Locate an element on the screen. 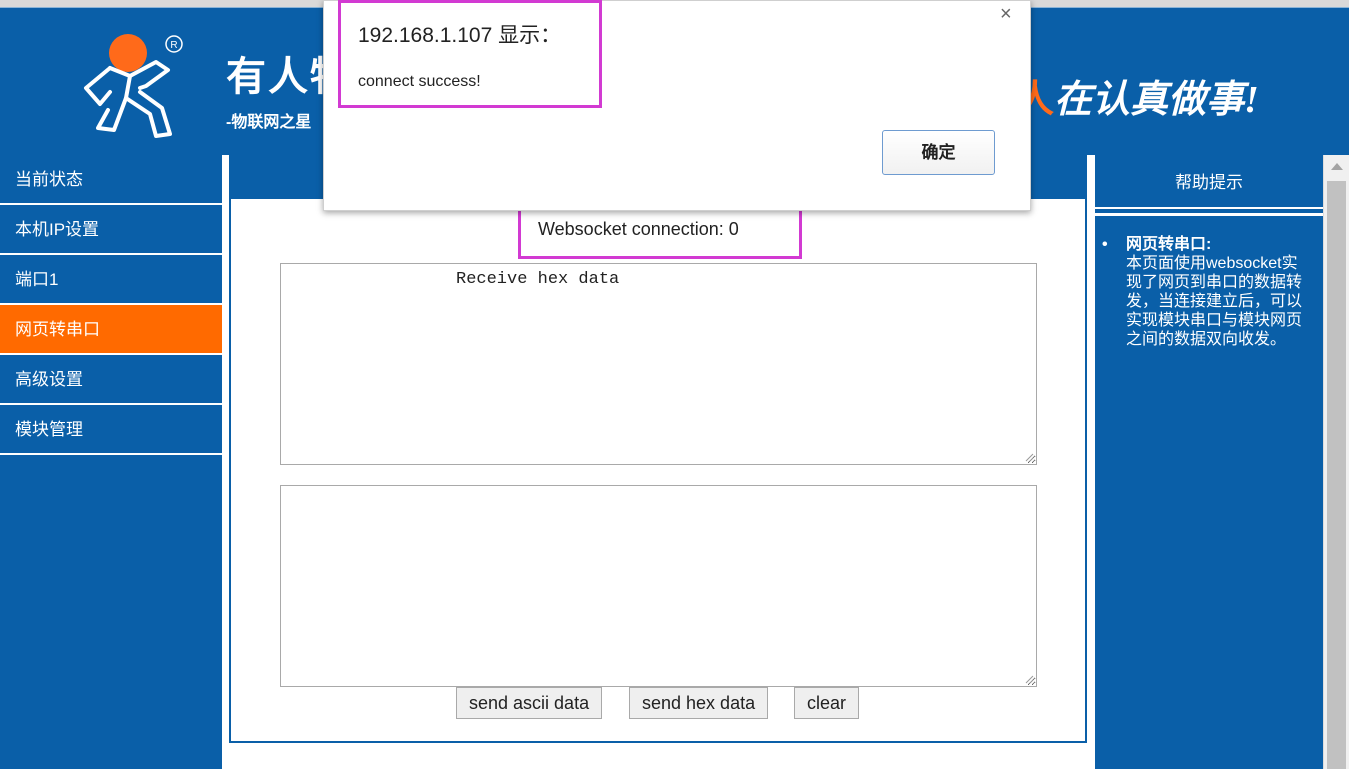  send-ascii-button: send ascii data is located at coordinates (529, 703).